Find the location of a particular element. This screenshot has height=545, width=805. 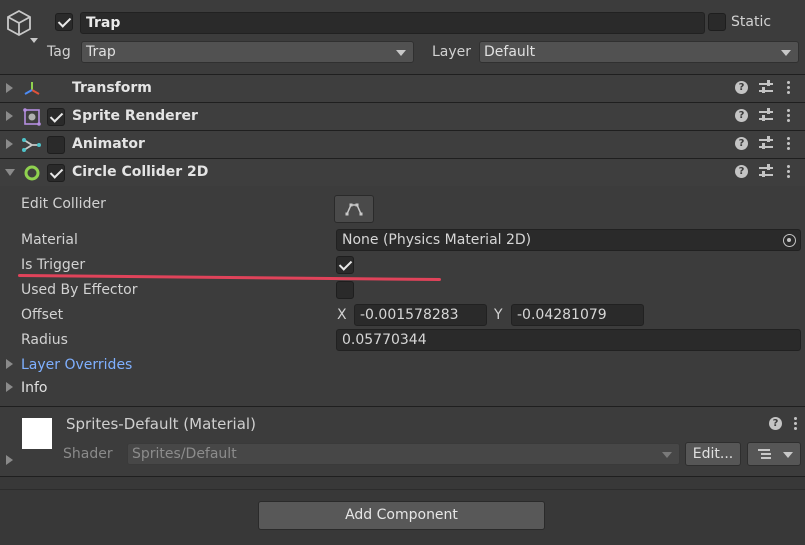

offset-label: Offset is located at coordinates (42, 315).